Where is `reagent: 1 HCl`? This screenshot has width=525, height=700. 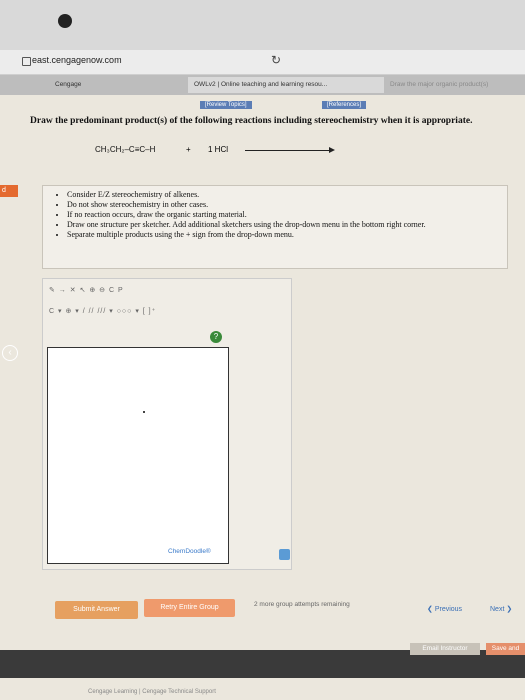
reagent: 1 HCl is located at coordinates (218, 149).